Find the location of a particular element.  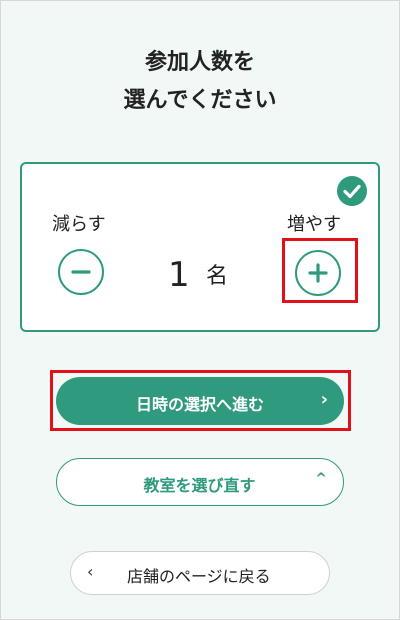

back-to-store-button: ‹ 店舗のページに戻る is located at coordinates (200, 573).